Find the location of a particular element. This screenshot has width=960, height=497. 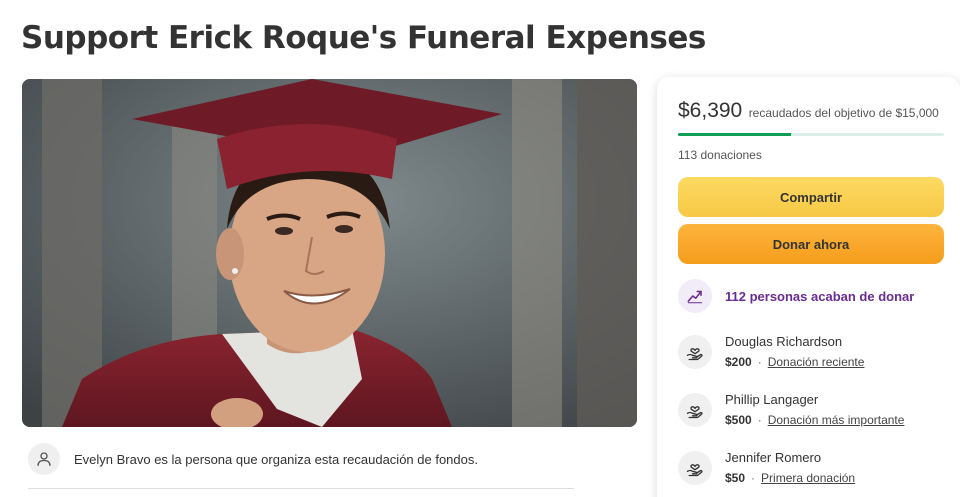

person-icon is located at coordinates (44, 459).